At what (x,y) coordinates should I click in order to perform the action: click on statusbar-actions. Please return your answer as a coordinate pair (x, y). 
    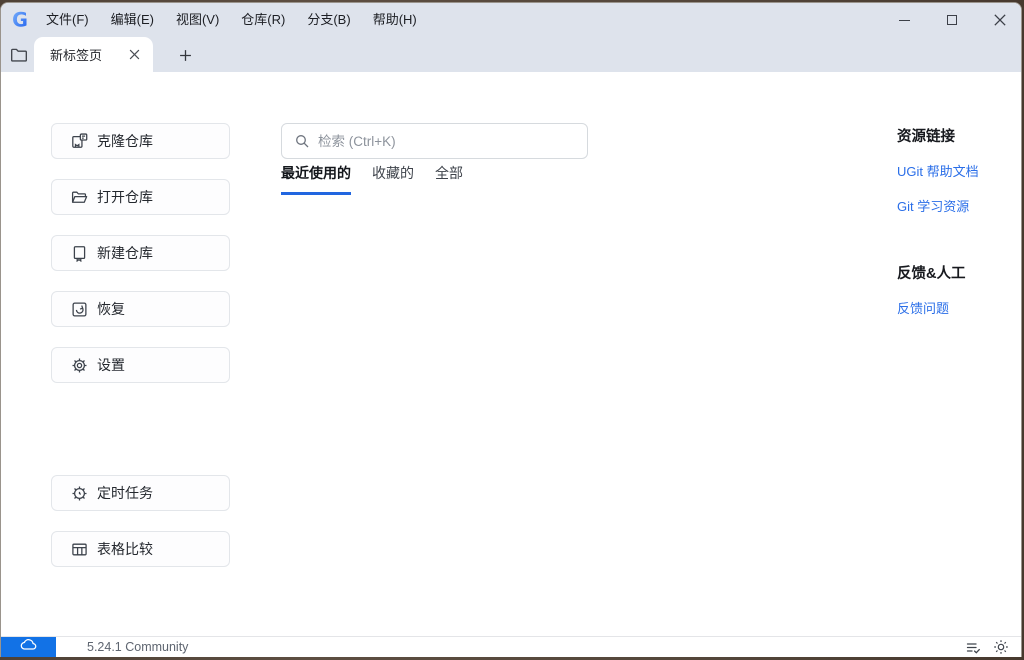
    Looking at the image, I should click on (984, 647).